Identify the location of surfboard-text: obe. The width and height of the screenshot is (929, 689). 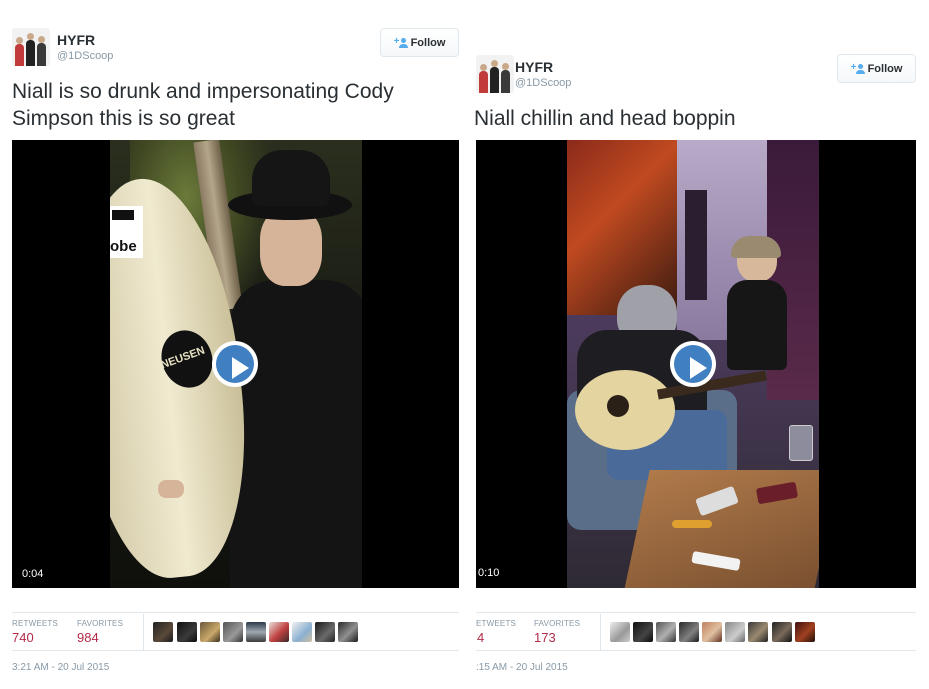
(123, 246).